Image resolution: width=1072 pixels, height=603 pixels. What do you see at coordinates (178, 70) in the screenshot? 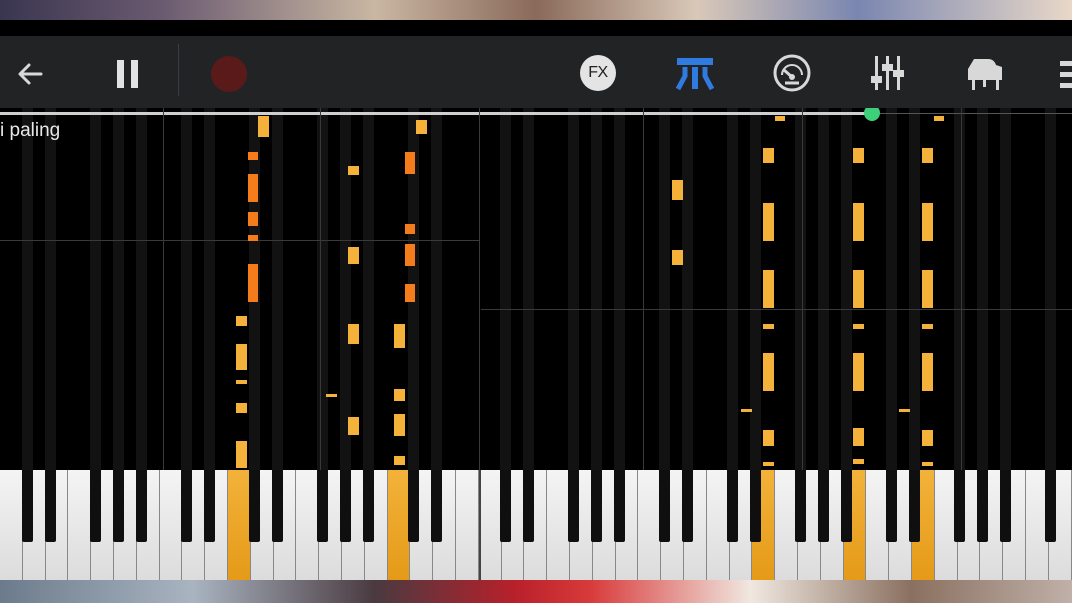
I see `toolbar-divider` at bounding box center [178, 70].